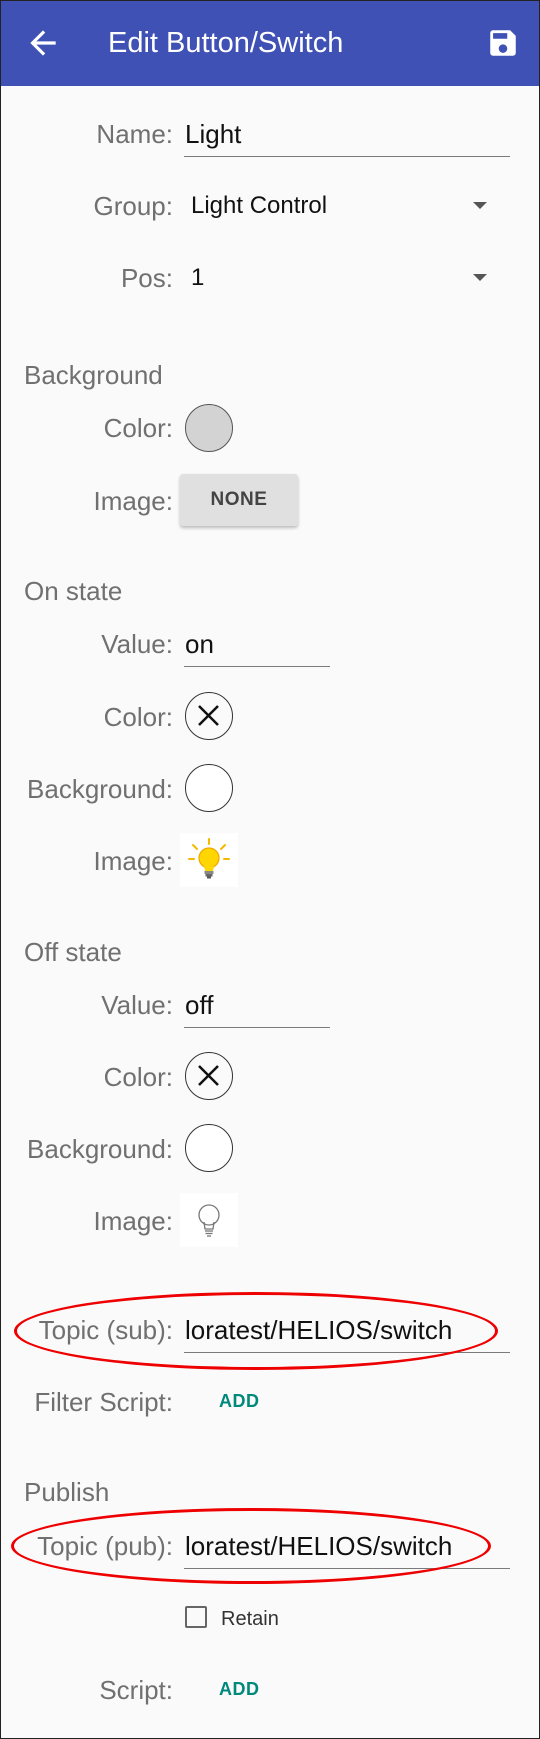 This screenshot has height=1739, width=540. I want to click on topic-sub-label: Topic (sub):, so click(105, 1330).